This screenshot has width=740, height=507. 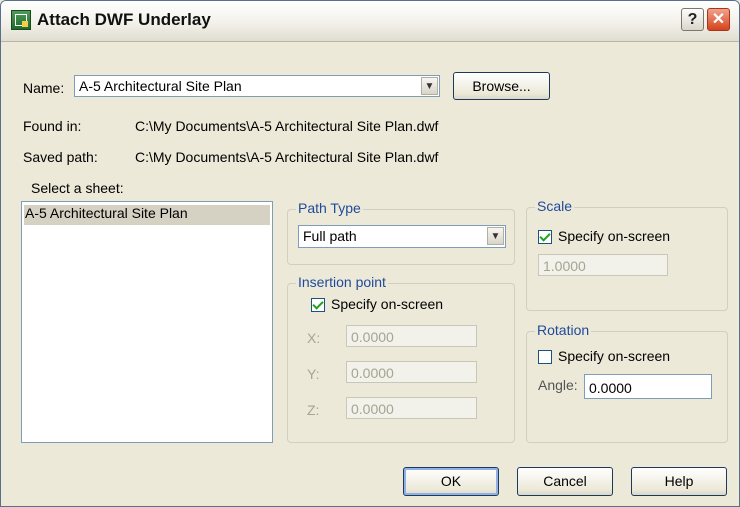 What do you see at coordinates (545, 237) in the screenshot?
I see `scale-specify-checkbox` at bounding box center [545, 237].